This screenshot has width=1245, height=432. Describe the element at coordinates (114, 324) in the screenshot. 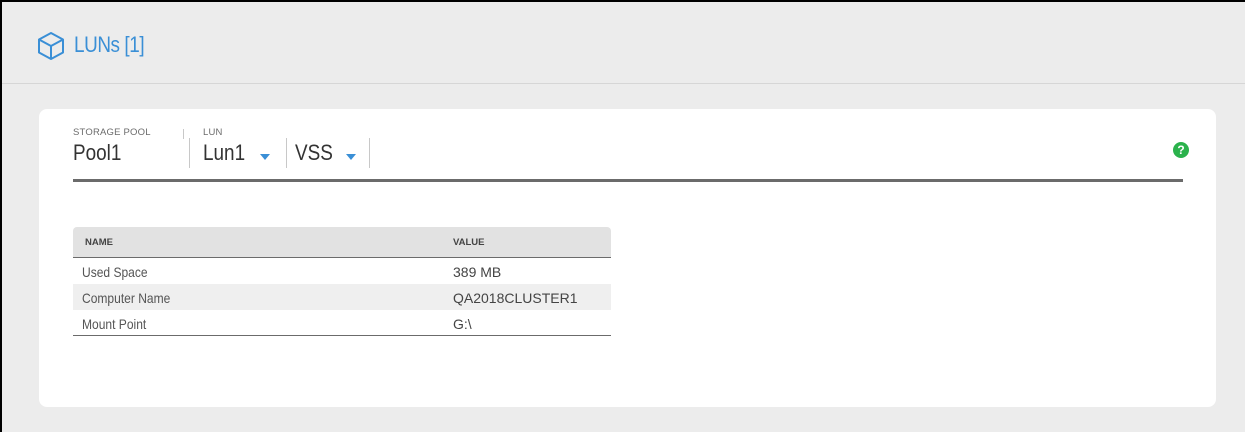

I see `row-name: Mount Point` at that location.